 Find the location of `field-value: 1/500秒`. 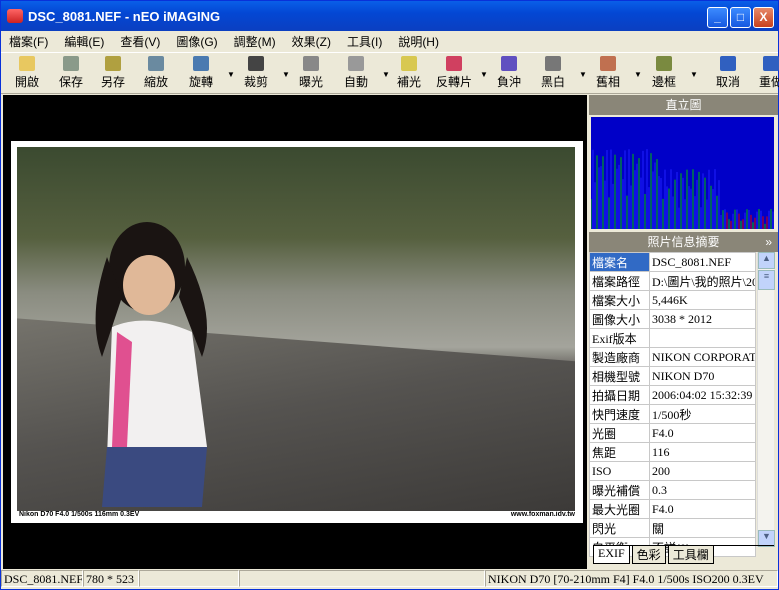

field-value: 1/500秒 is located at coordinates (702, 414).